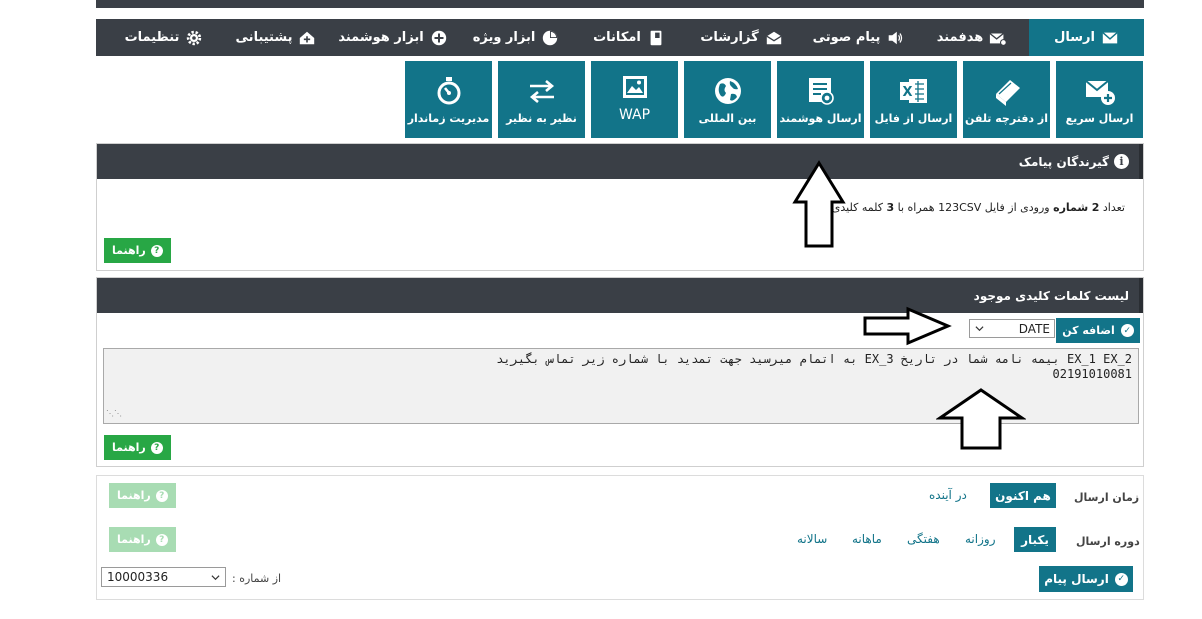  What do you see at coordinates (257, 578) in the screenshot?
I see `from-number-label: از شماره :` at bounding box center [257, 578].